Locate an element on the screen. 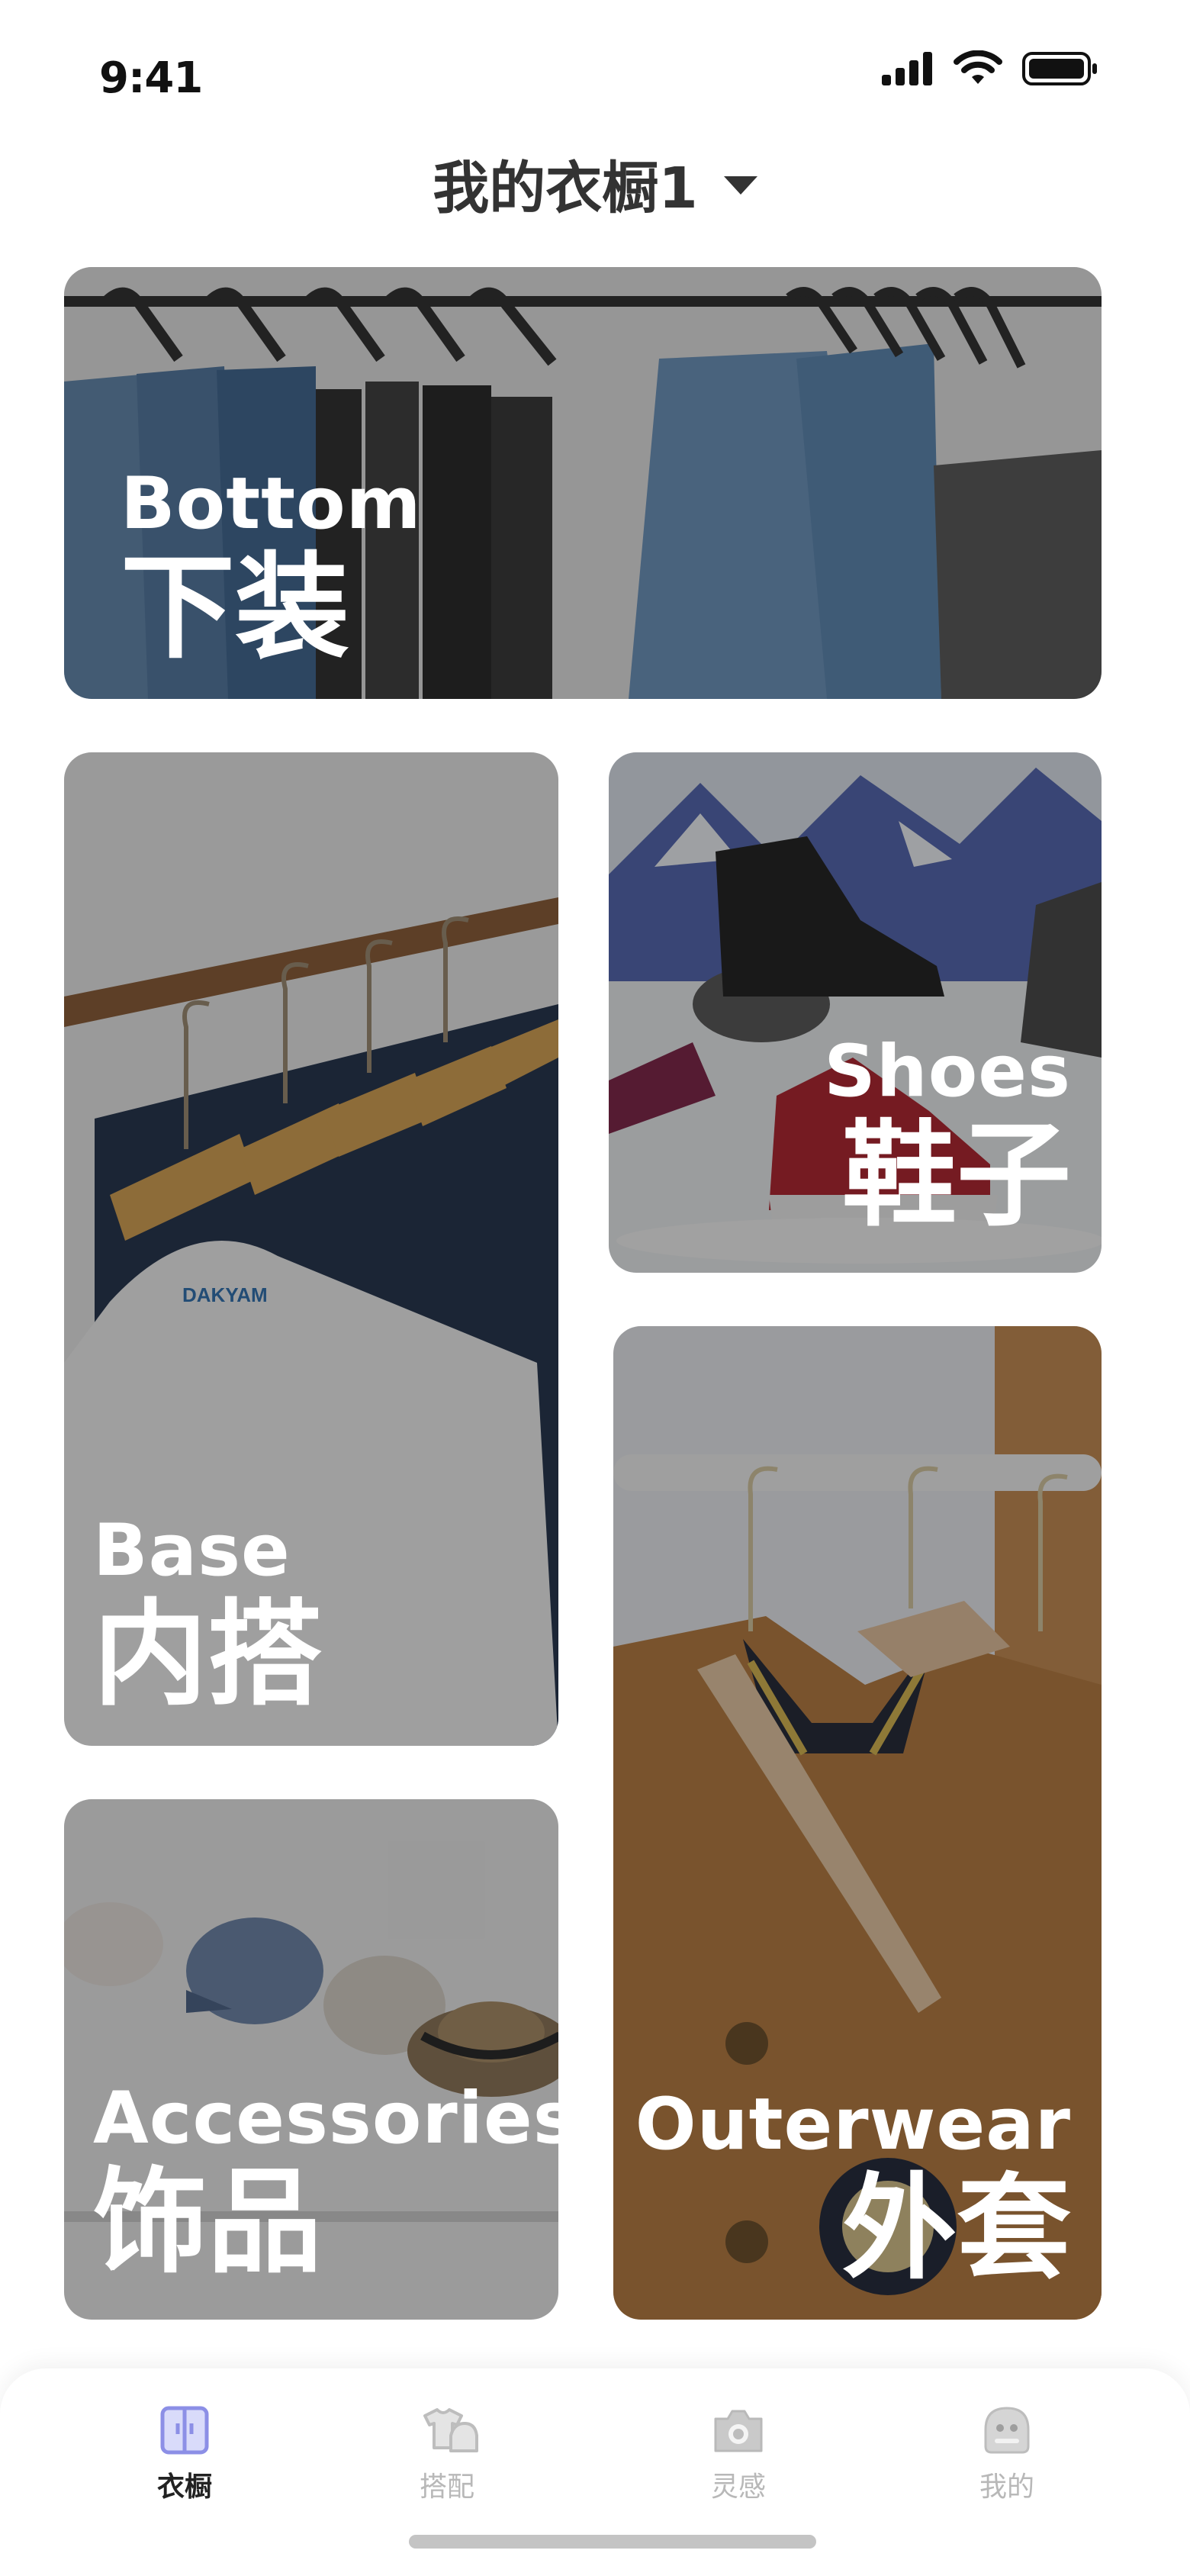  caret-down-icon is located at coordinates (740, 185).